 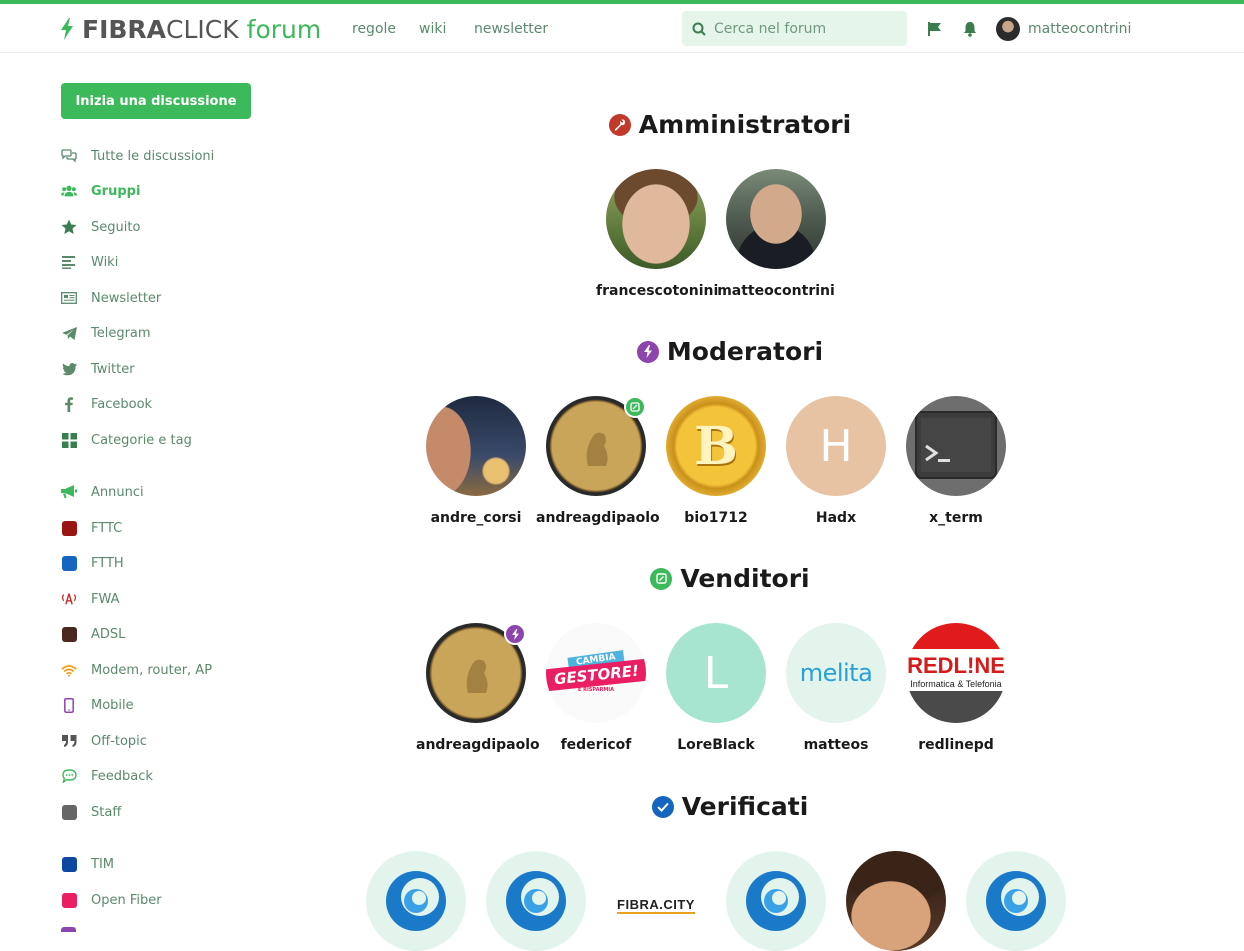 I want to click on logo-light: CLICK, so click(x=202, y=29).